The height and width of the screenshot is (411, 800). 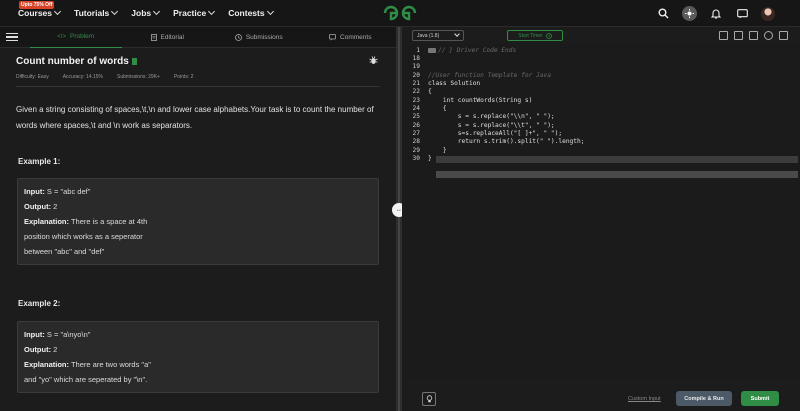 What do you see at coordinates (530, 35) in the screenshot?
I see `timer-label: Start Timer` at bounding box center [530, 35].